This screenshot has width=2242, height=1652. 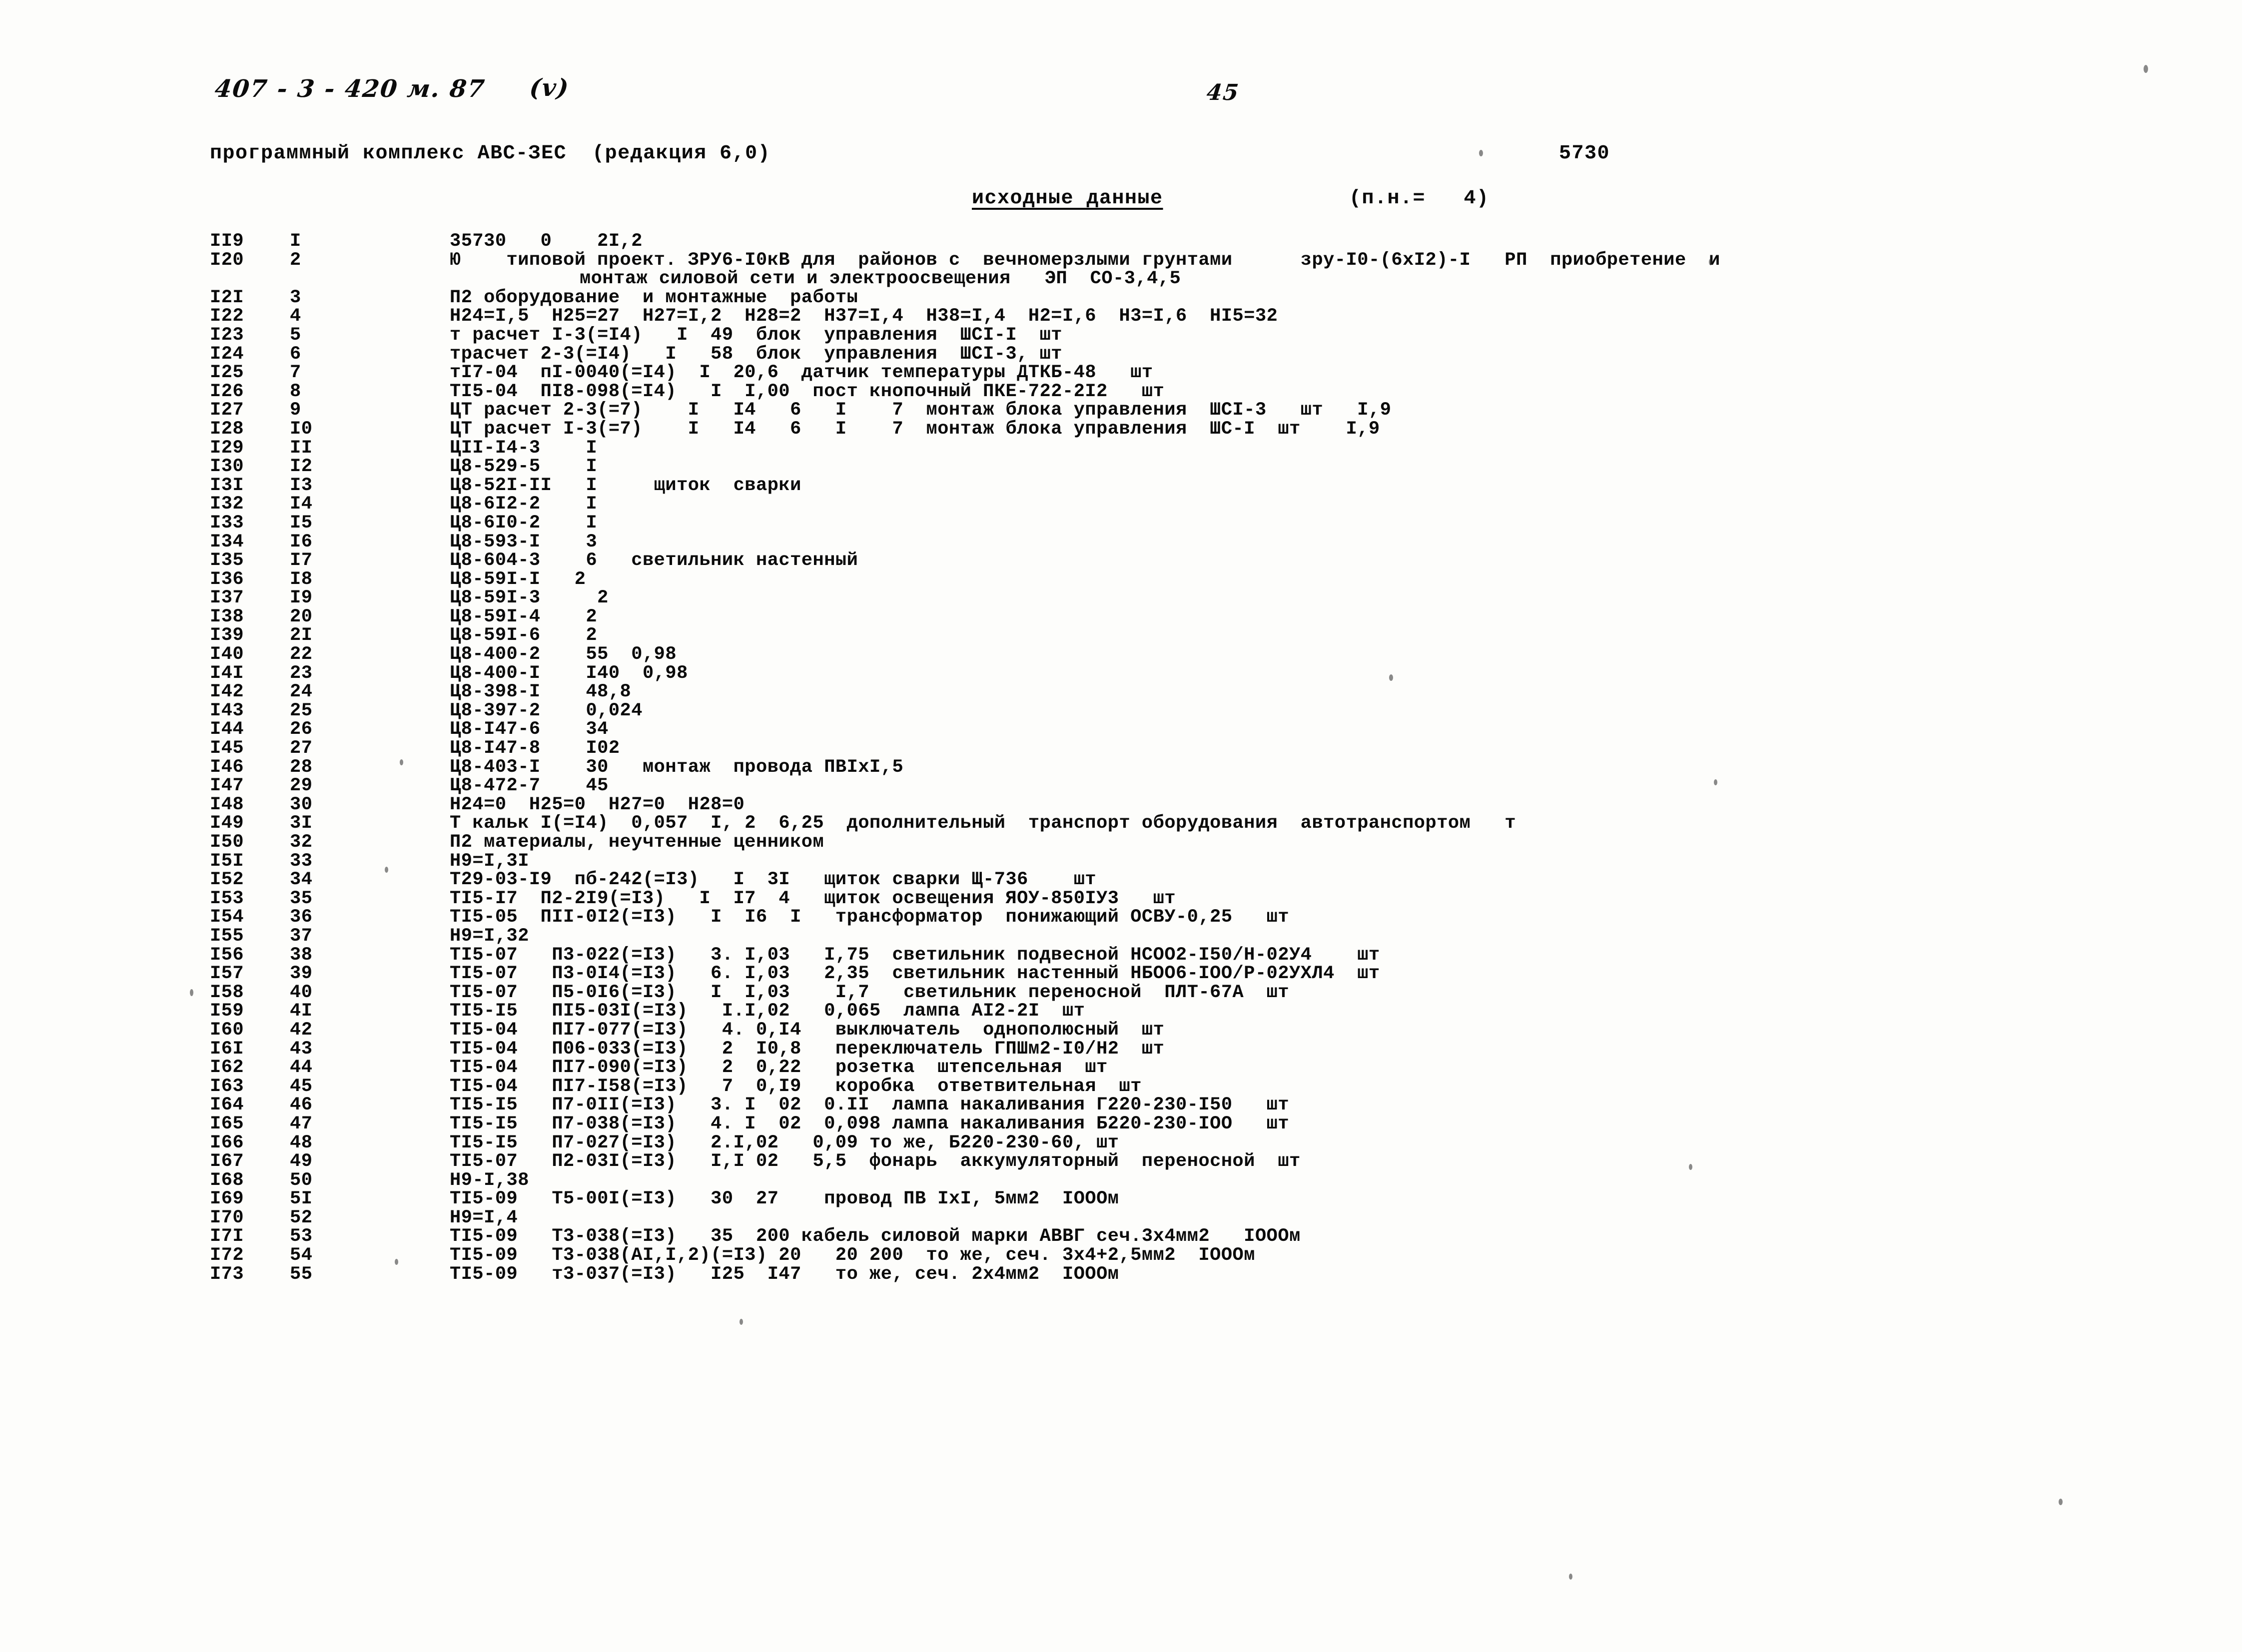 I want to click on row-index: 22, so click(x=301, y=654).